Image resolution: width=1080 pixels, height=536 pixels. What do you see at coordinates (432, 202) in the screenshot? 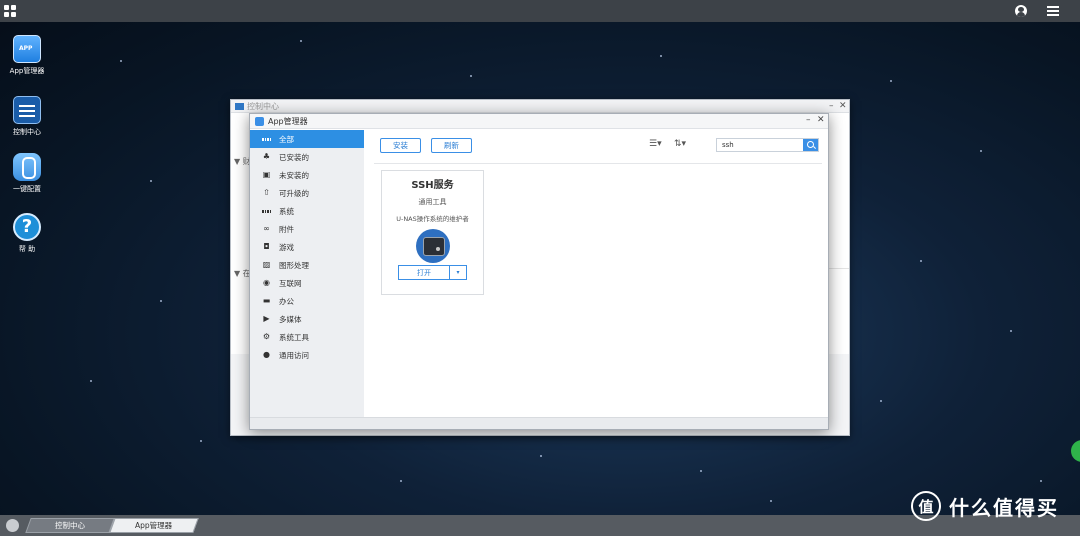
I see `app-category: 通用工具` at bounding box center [432, 202].